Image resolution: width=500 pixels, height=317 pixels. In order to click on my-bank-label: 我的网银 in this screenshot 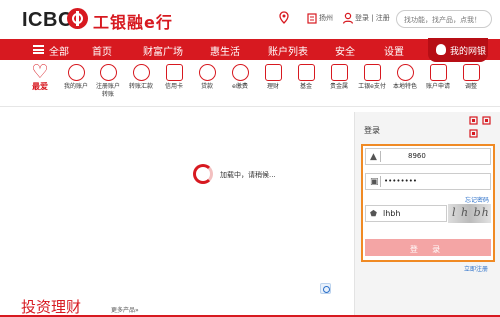, I will do `click(468, 52)`.